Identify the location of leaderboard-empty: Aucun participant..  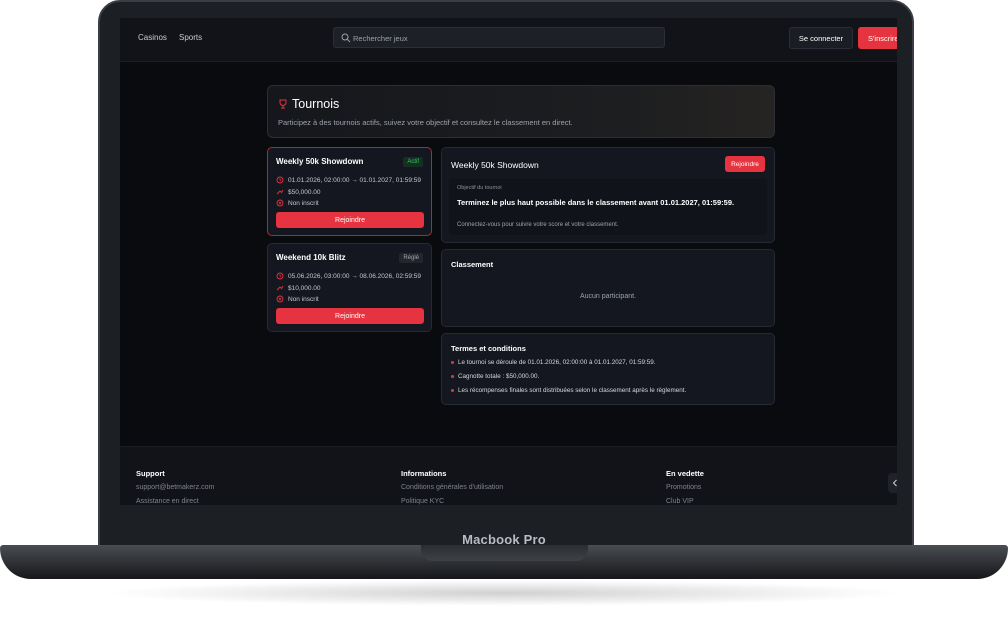
(608, 296).